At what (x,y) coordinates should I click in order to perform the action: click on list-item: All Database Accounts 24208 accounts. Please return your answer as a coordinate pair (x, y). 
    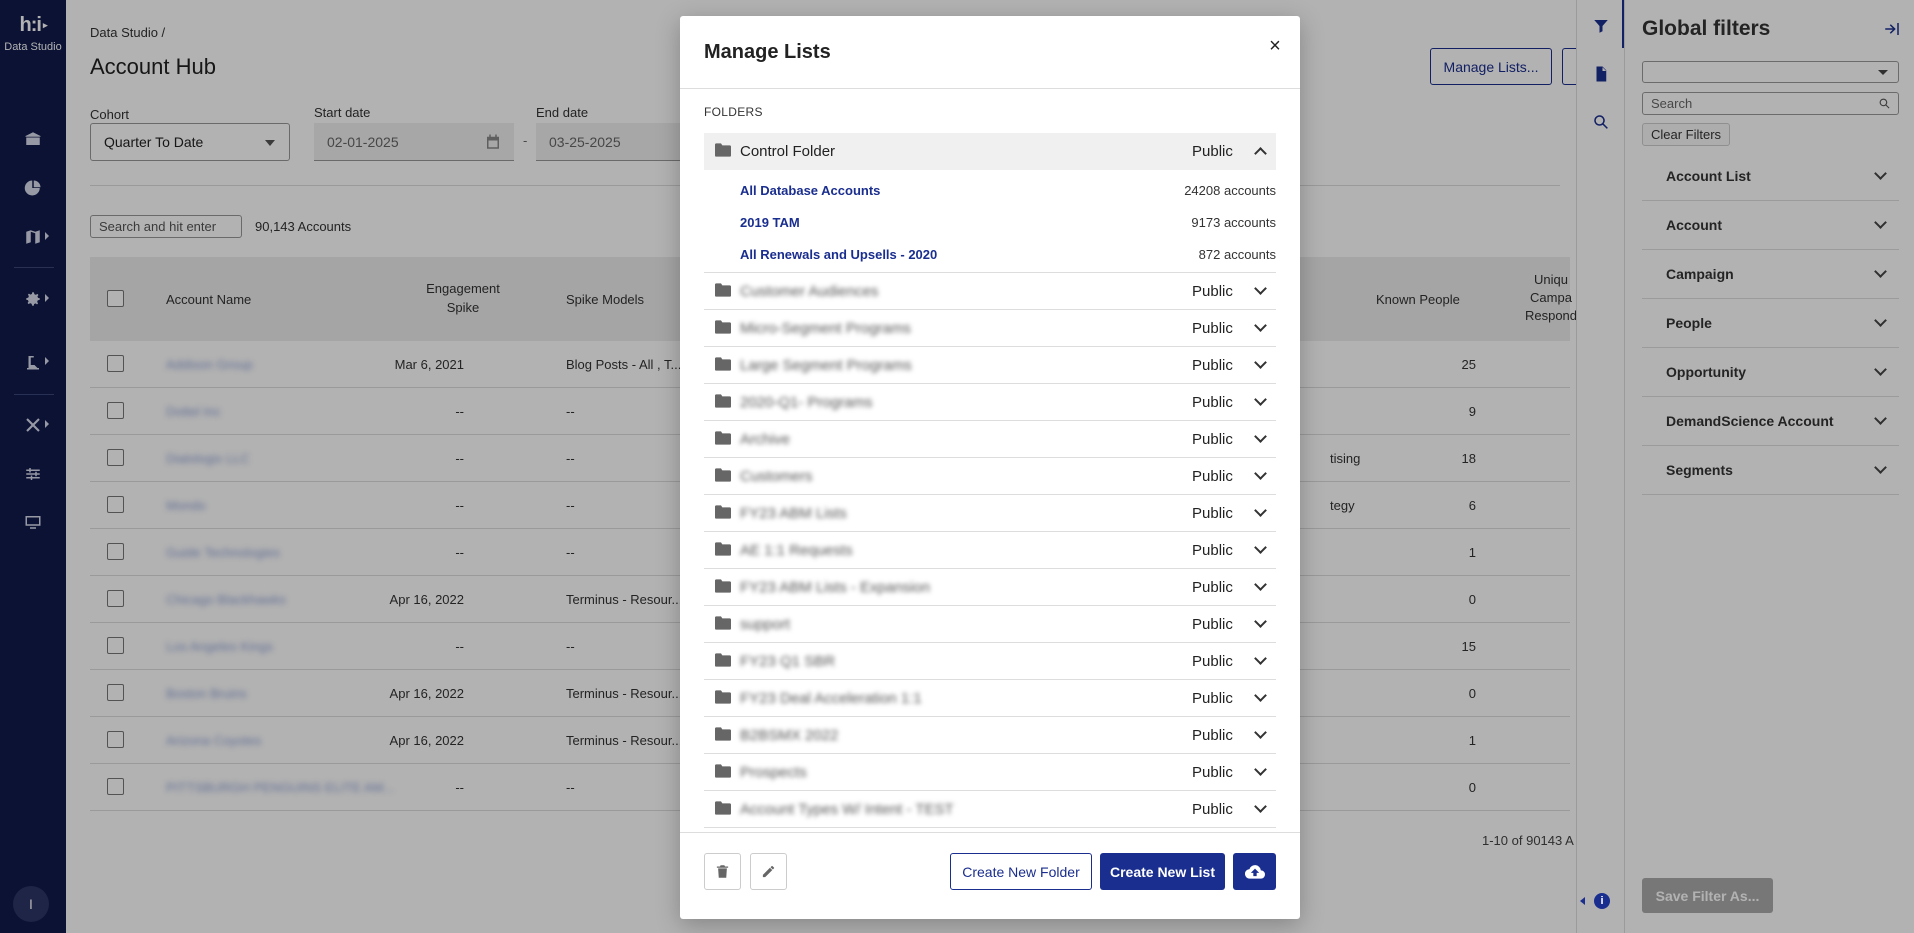
    Looking at the image, I should click on (990, 190).